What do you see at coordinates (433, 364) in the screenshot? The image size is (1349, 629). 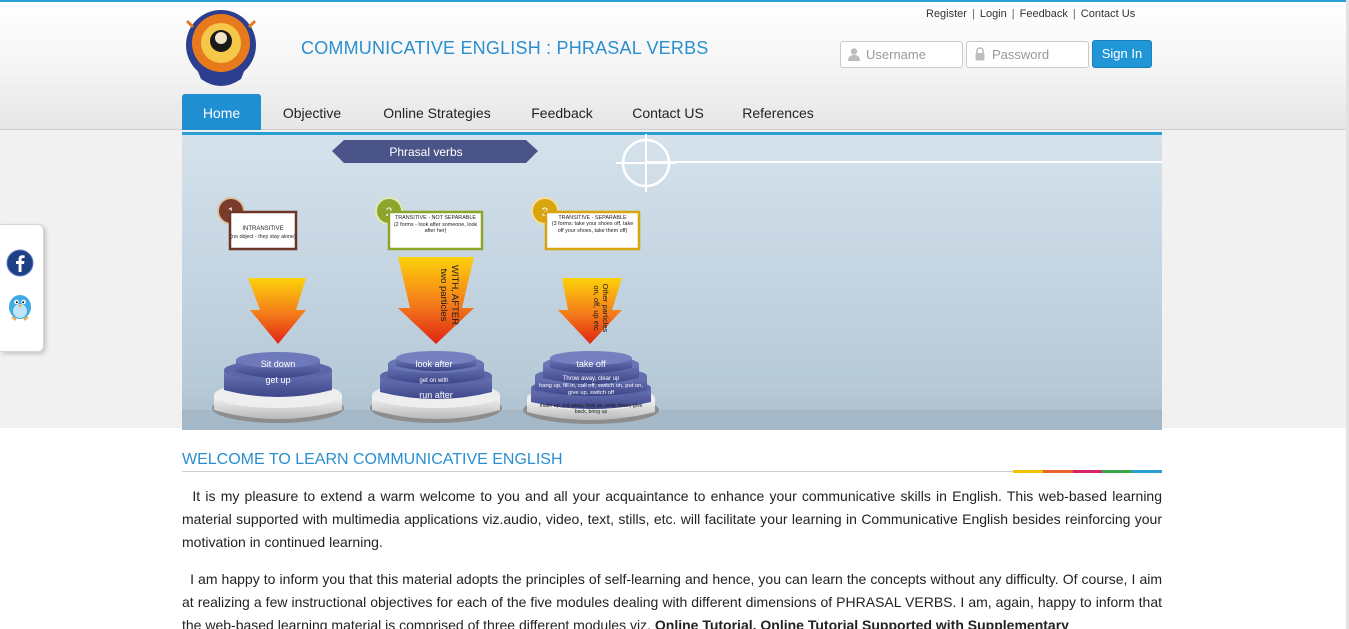 I see `stack-label: look after` at bounding box center [433, 364].